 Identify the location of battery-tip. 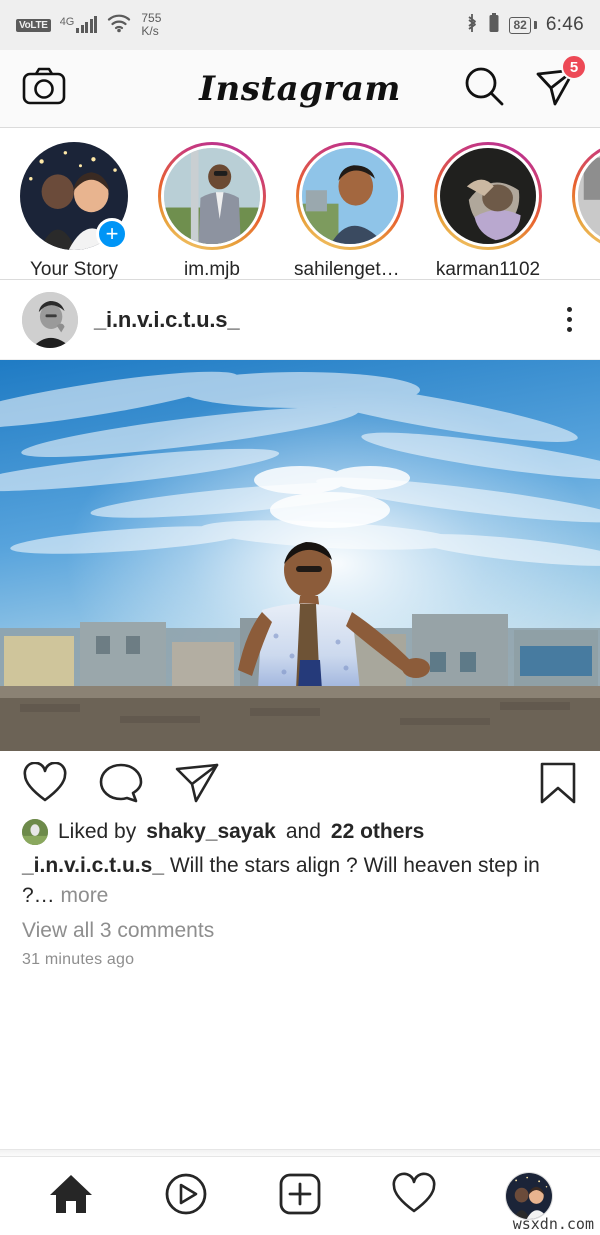
(535, 25).